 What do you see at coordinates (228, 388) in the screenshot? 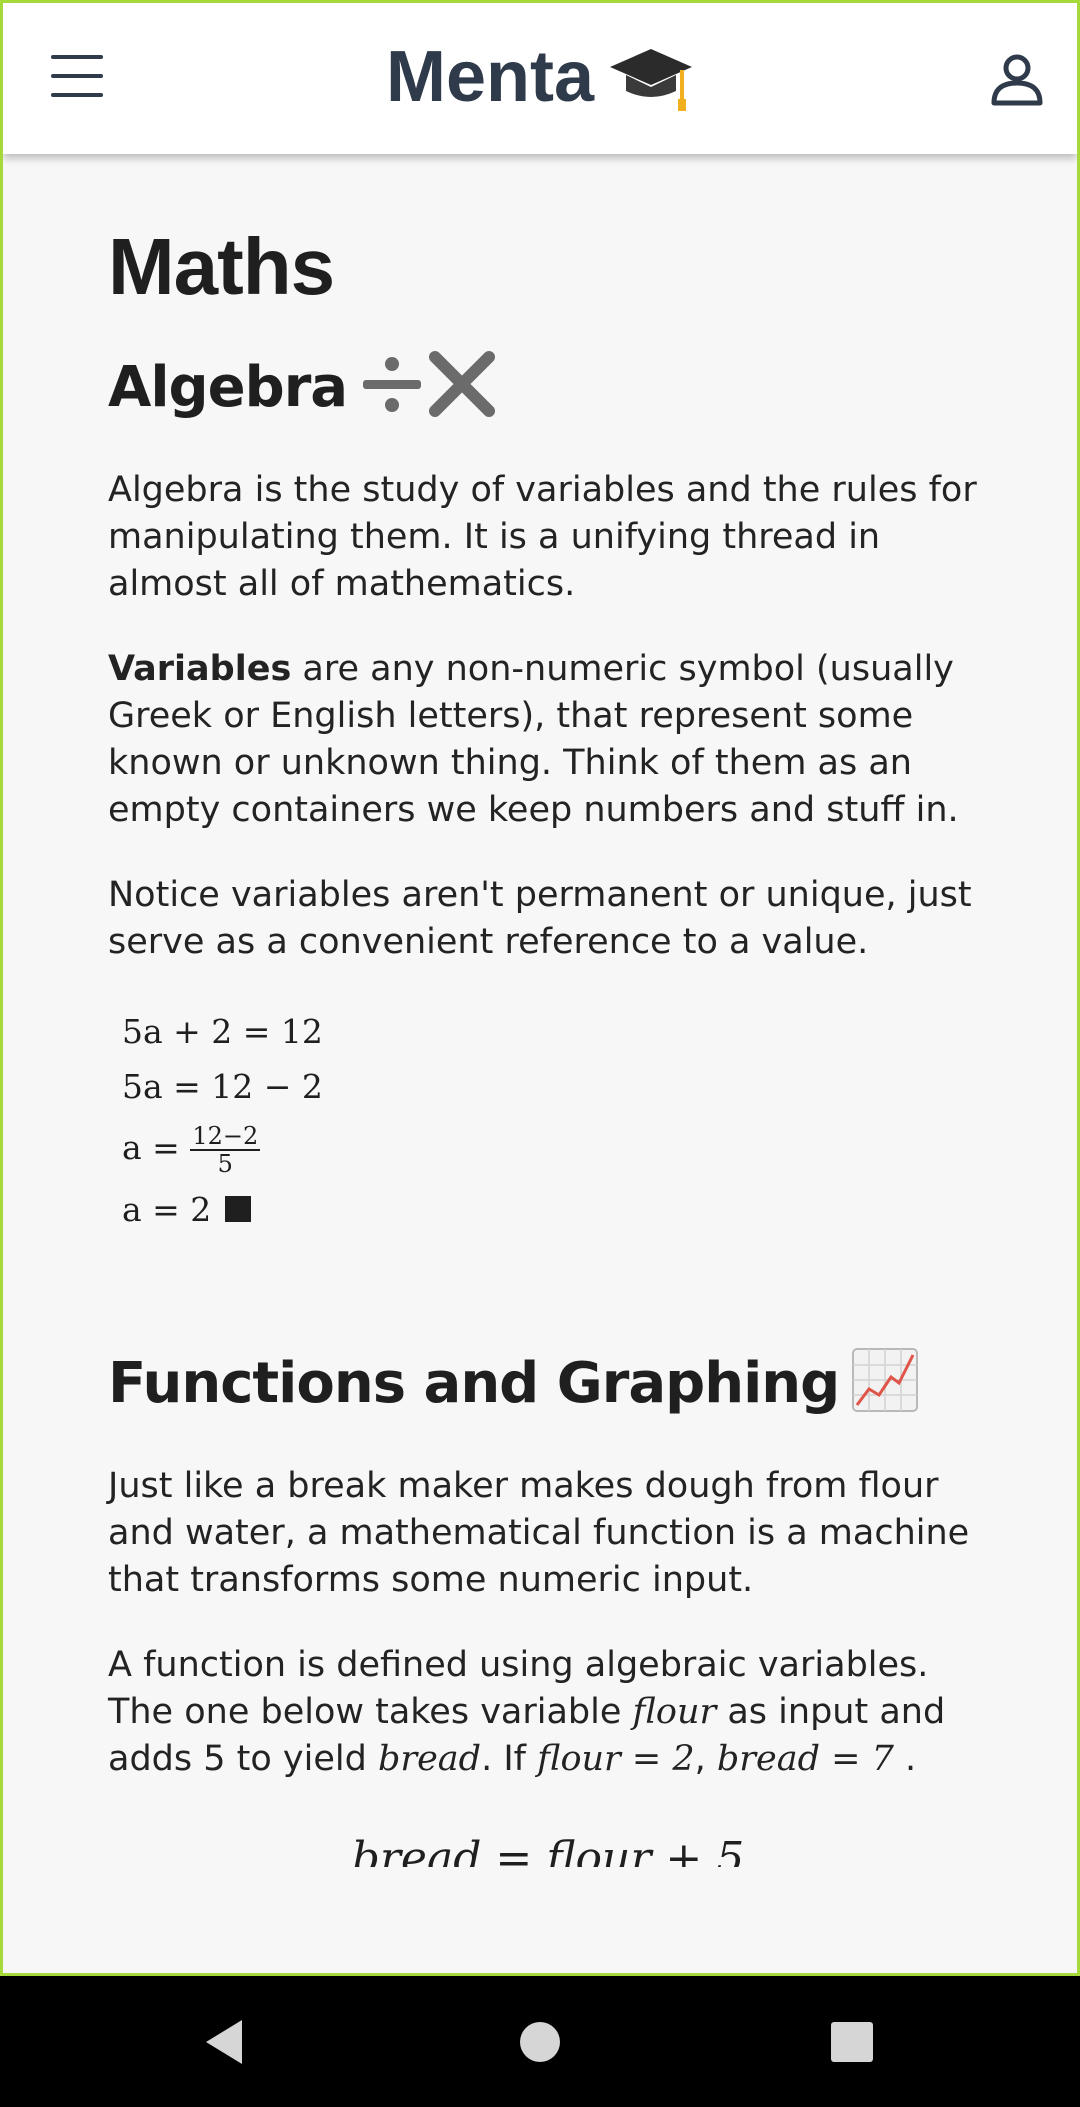
I see `algebra-heading-text: Algebra` at bounding box center [228, 388].